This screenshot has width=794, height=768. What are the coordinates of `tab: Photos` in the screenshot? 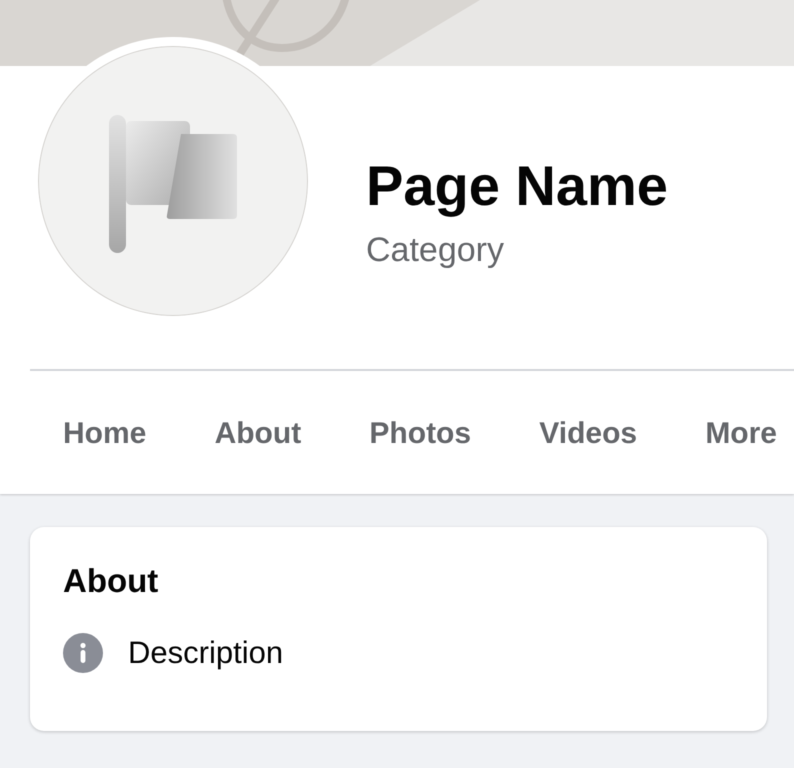 It's located at (420, 434).